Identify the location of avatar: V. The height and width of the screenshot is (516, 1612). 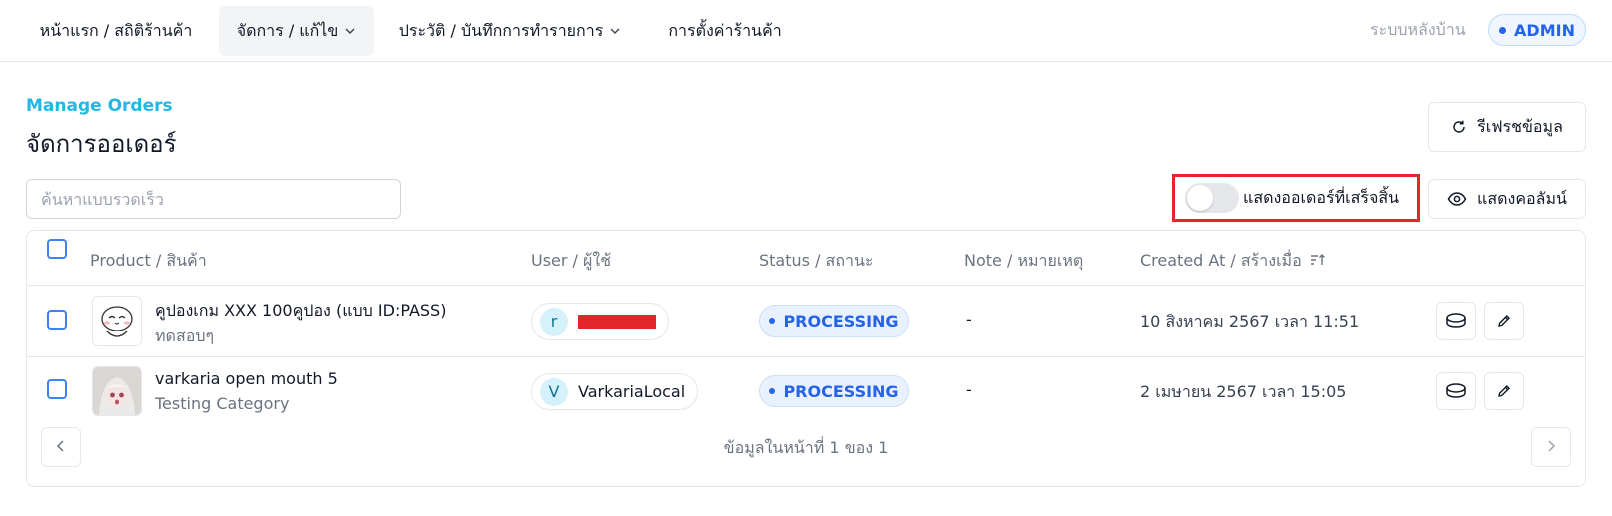
(554, 391).